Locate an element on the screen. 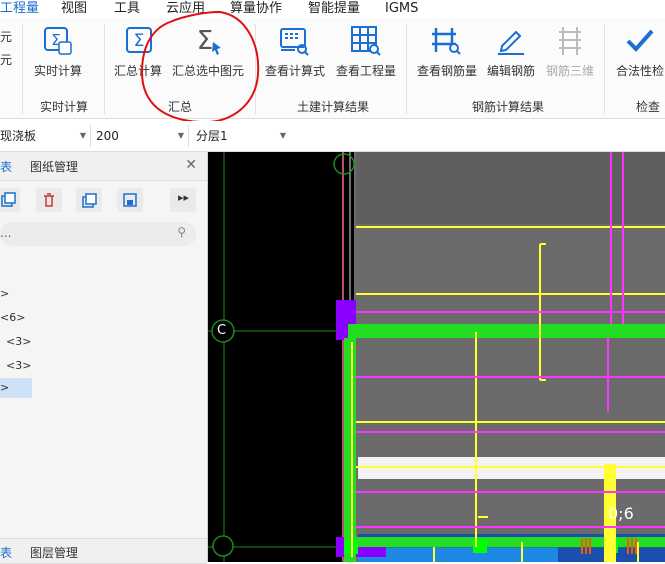 The width and height of the screenshot is (665, 564). view-quantity-button: 查看工程量 is located at coordinates (366, 51).